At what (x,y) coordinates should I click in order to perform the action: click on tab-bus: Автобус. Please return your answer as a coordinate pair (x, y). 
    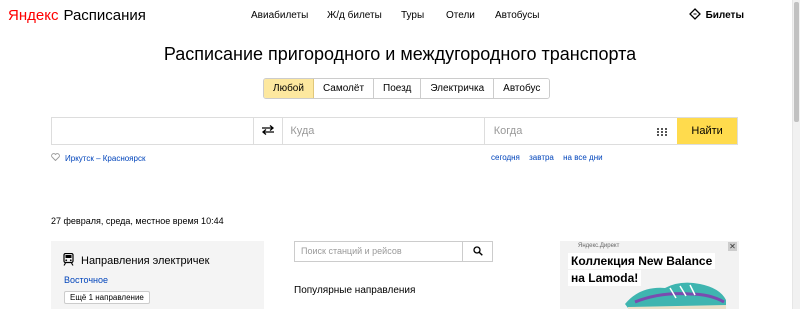
    Looking at the image, I should click on (522, 88).